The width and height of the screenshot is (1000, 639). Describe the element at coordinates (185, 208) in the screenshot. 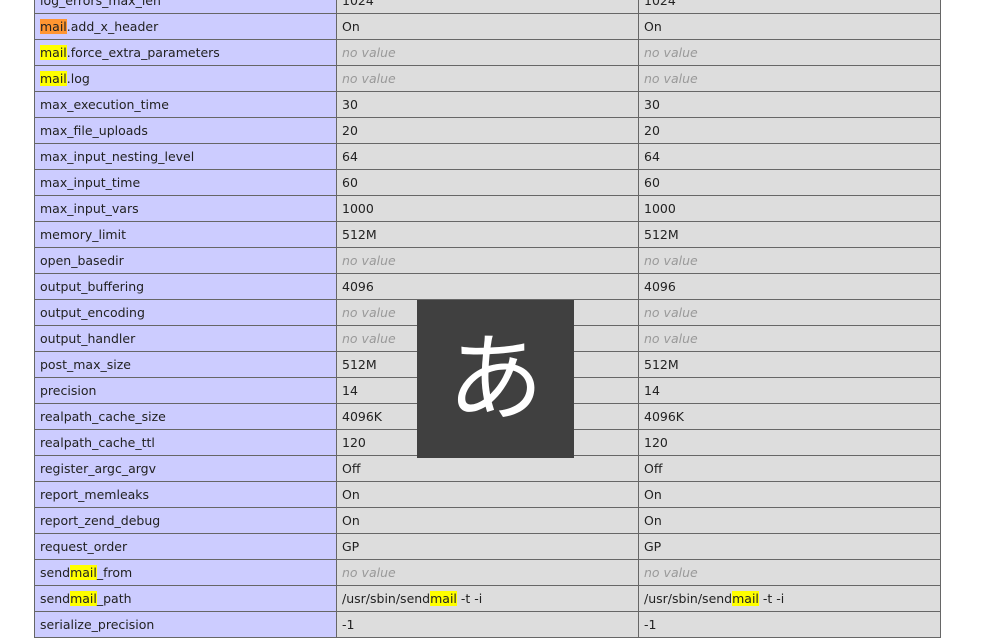

I see `directive-name: max_input_vars` at that location.